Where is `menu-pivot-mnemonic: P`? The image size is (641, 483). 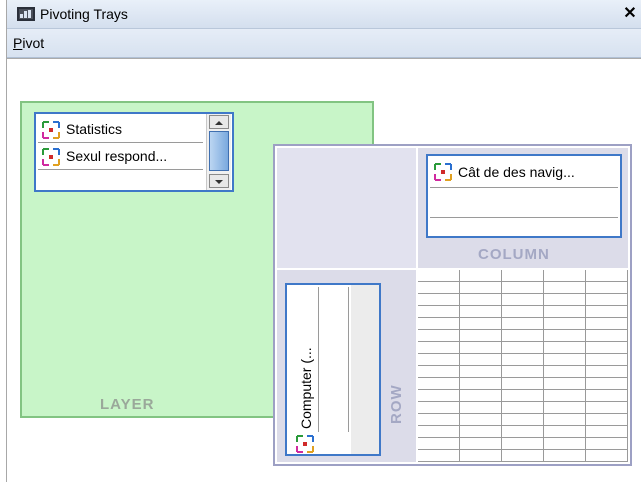
menu-pivot-mnemonic: P is located at coordinates (18, 43).